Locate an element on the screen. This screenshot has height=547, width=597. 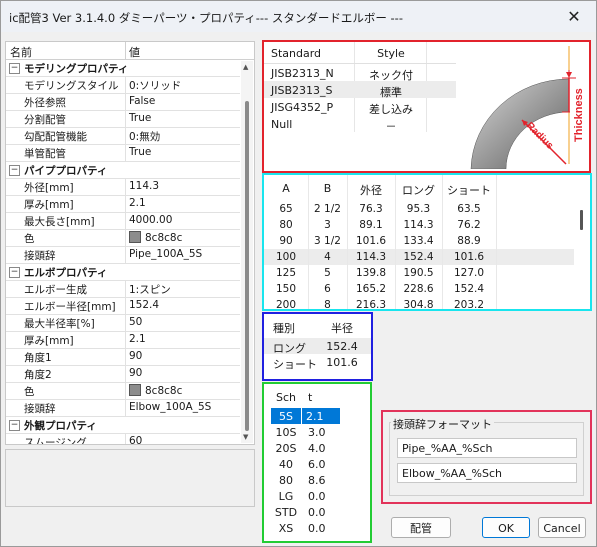
property-row: 角度2 90 is located at coordinates (123, 374).